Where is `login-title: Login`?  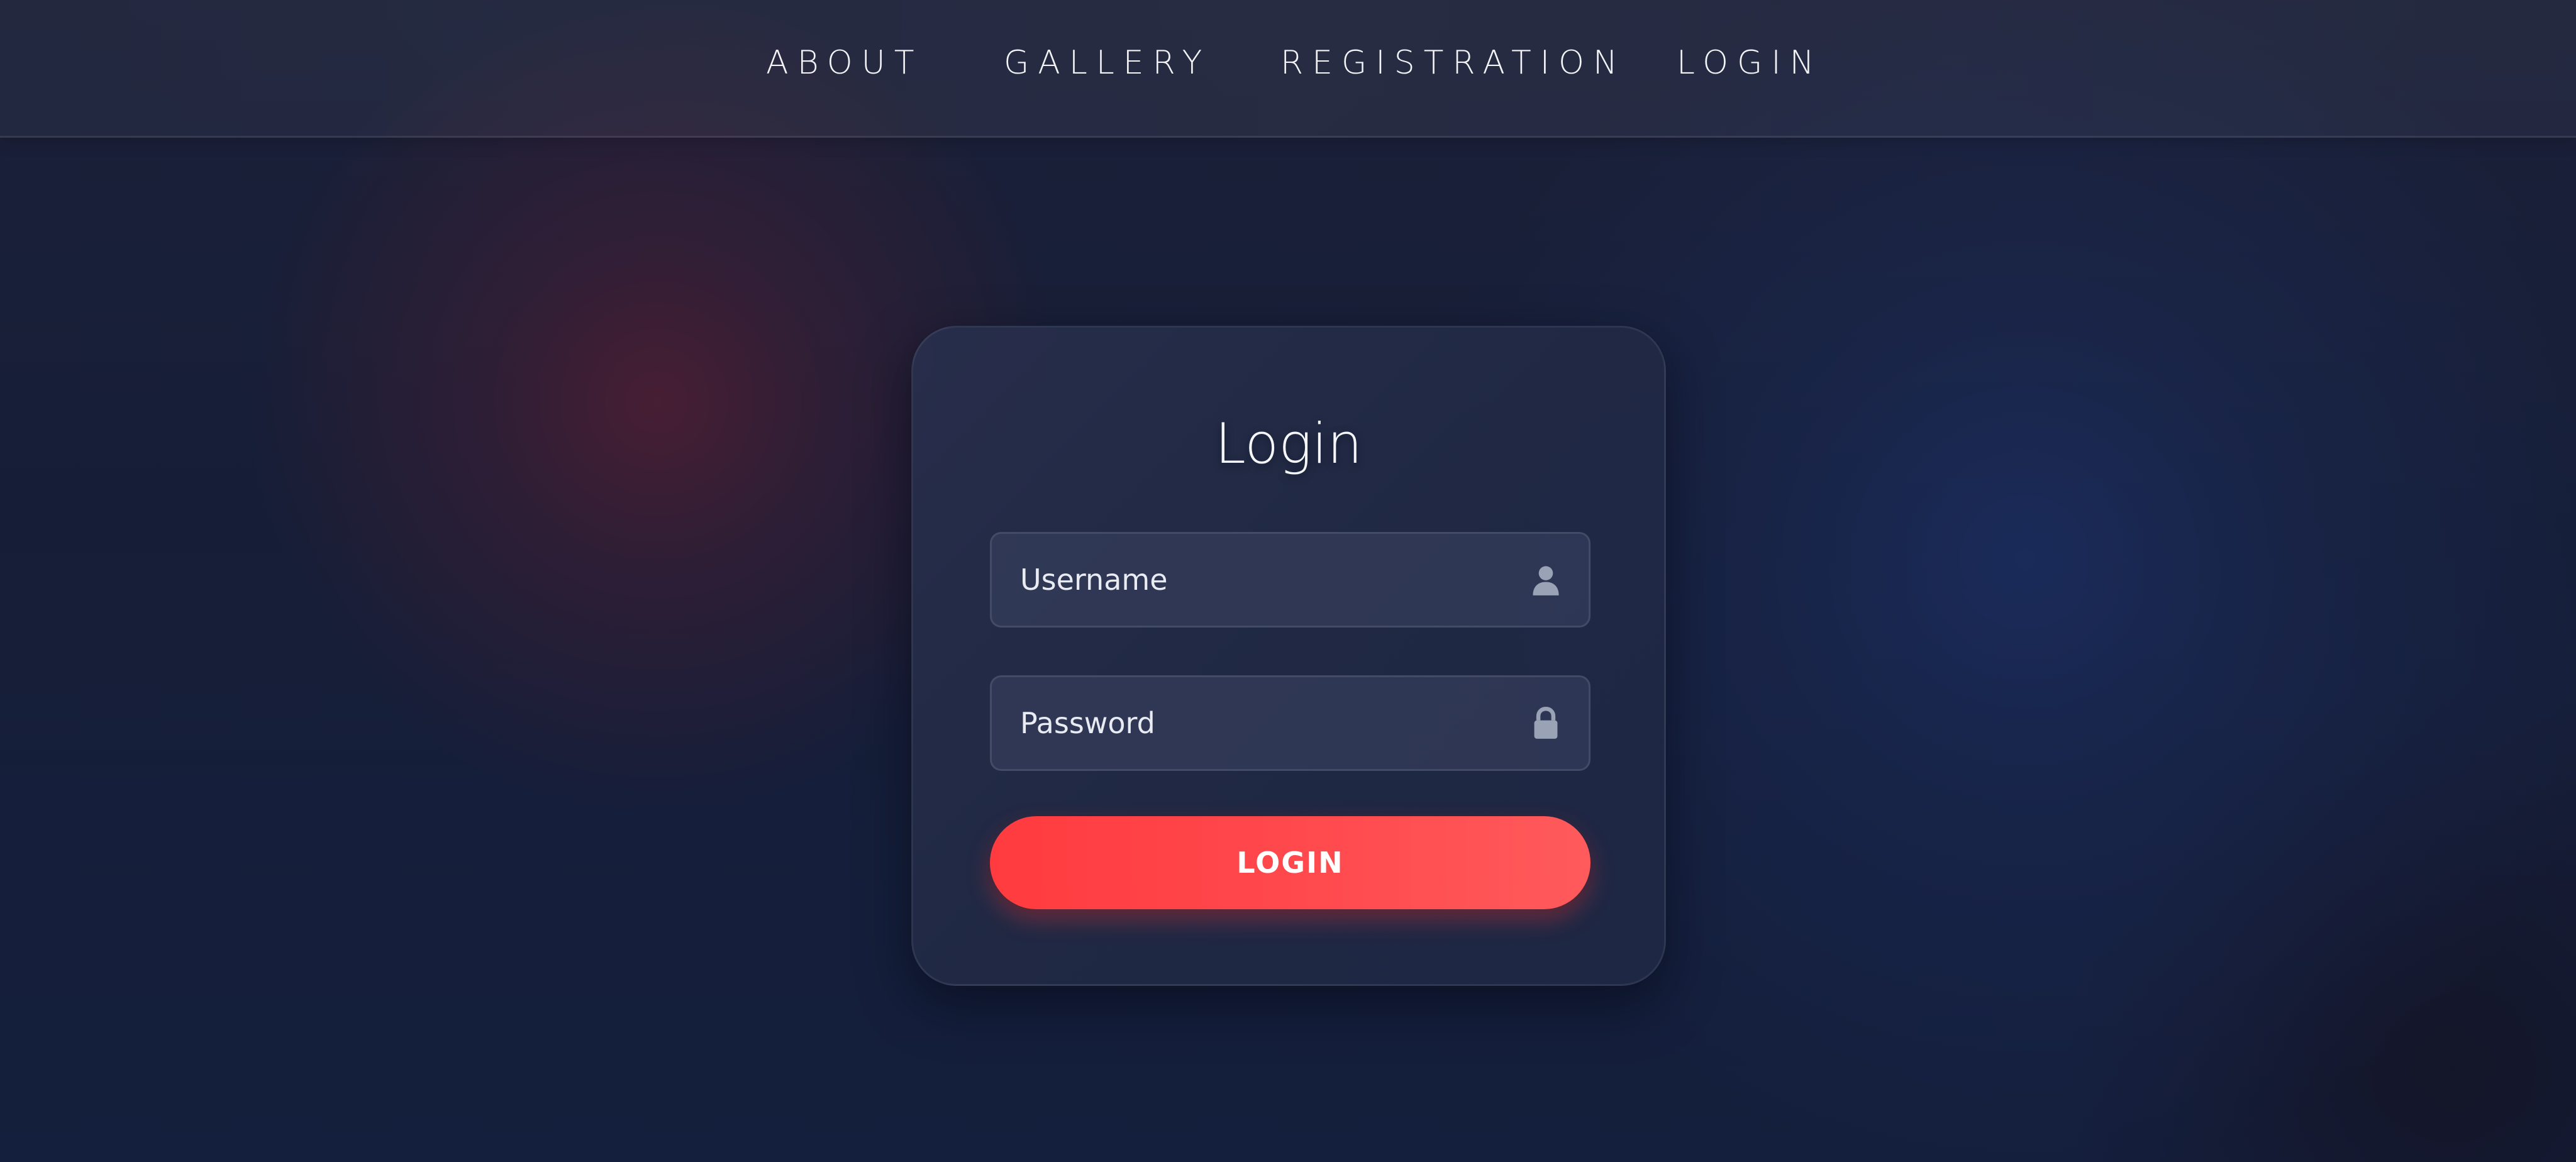 login-title: Login is located at coordinates (1288, 443).